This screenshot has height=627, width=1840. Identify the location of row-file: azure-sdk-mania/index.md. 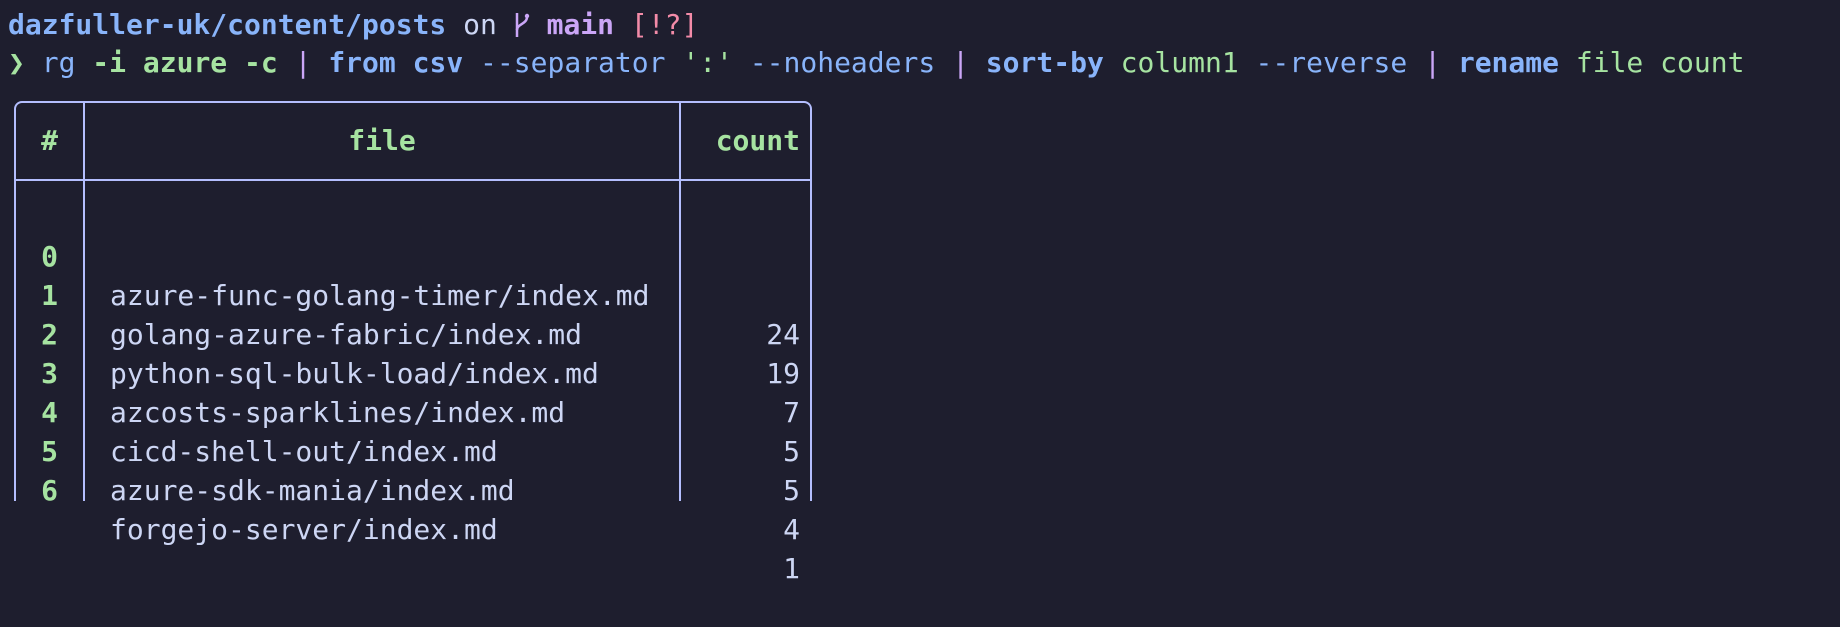
(312, 490).